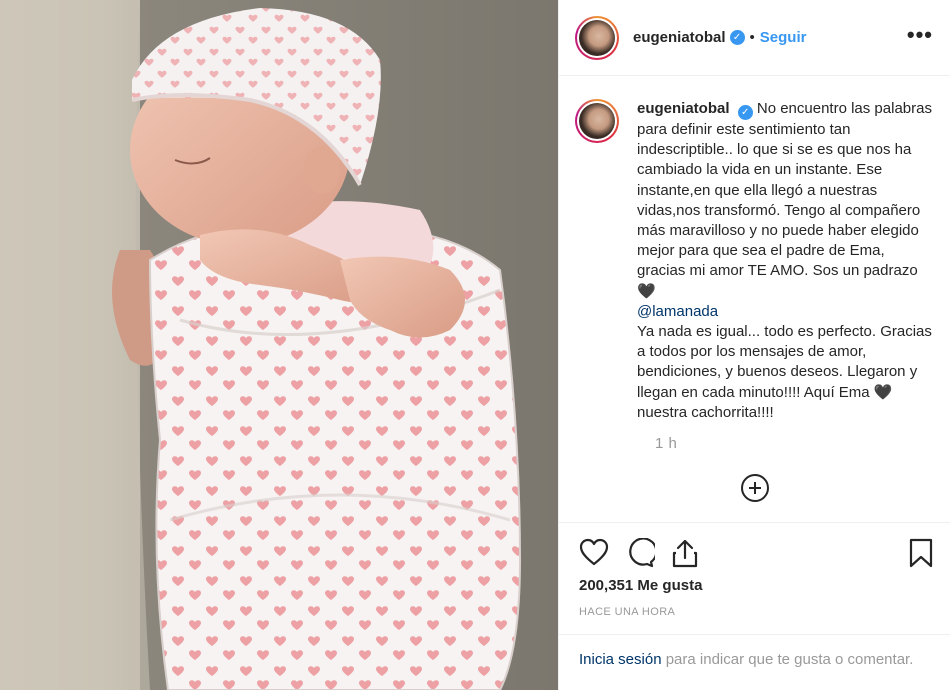 Image resolution: width=950 pixels, height=690 pixels. What do you see at coordinates (789, 659) in the screenshot?
I see `login-prompt-text: para indicar que te gusta o comentar.` at bounding box center [789, 659].